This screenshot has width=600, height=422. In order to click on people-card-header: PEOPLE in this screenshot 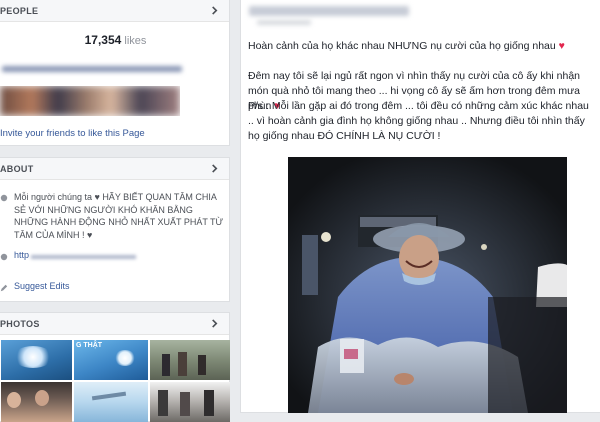, I will do `click(114, 11)`.